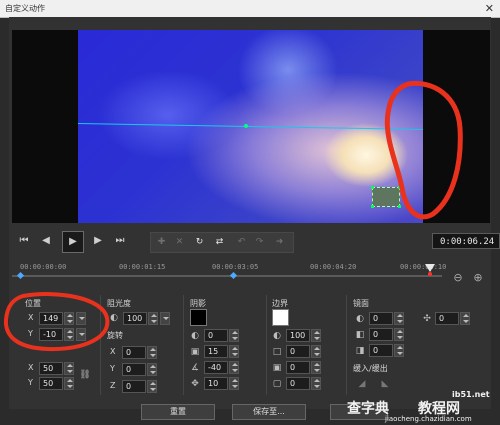 Image resolution: width=500 pixels, height=425 pixels. Describe the element at coordinates (112, 368) in the screenshot. I see `rotation-y-axis: Y` at that location.